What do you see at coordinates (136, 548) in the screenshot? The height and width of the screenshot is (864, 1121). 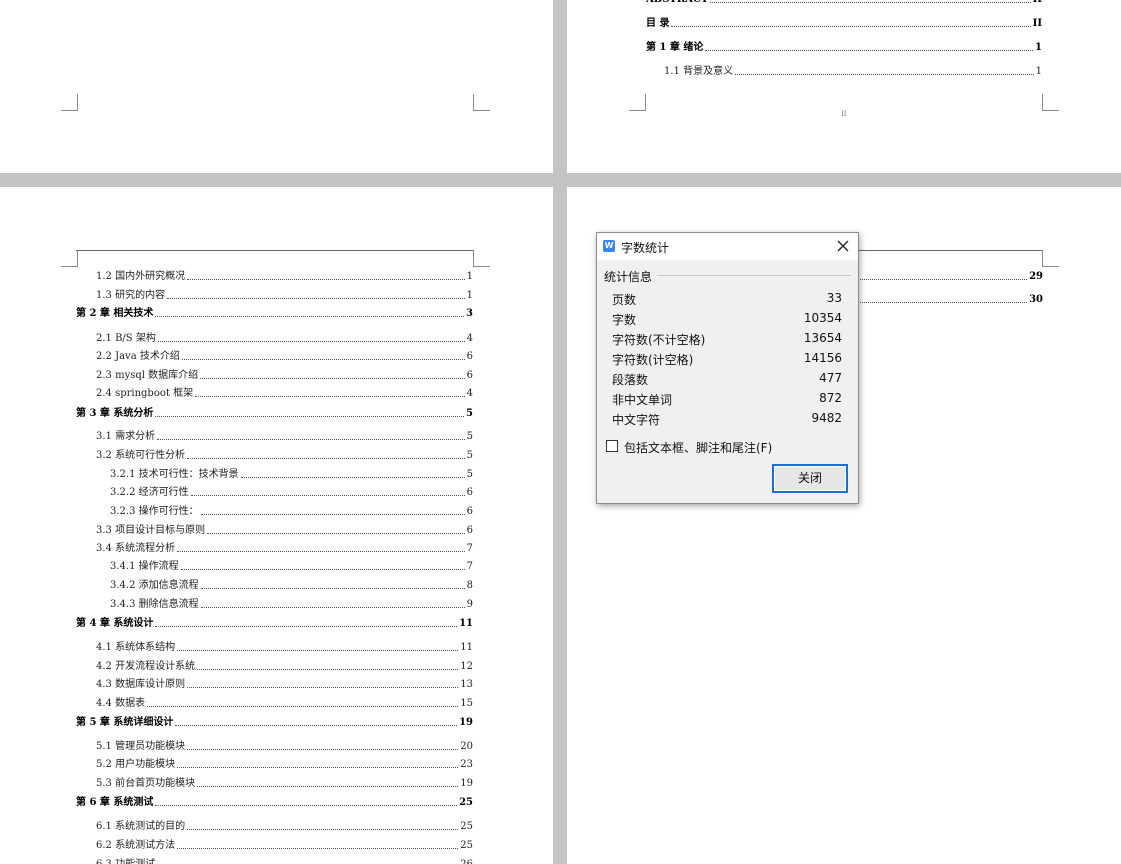 I see `toc-entry-title: 3.4 系统流程分析` at bounding box center [136, 548].